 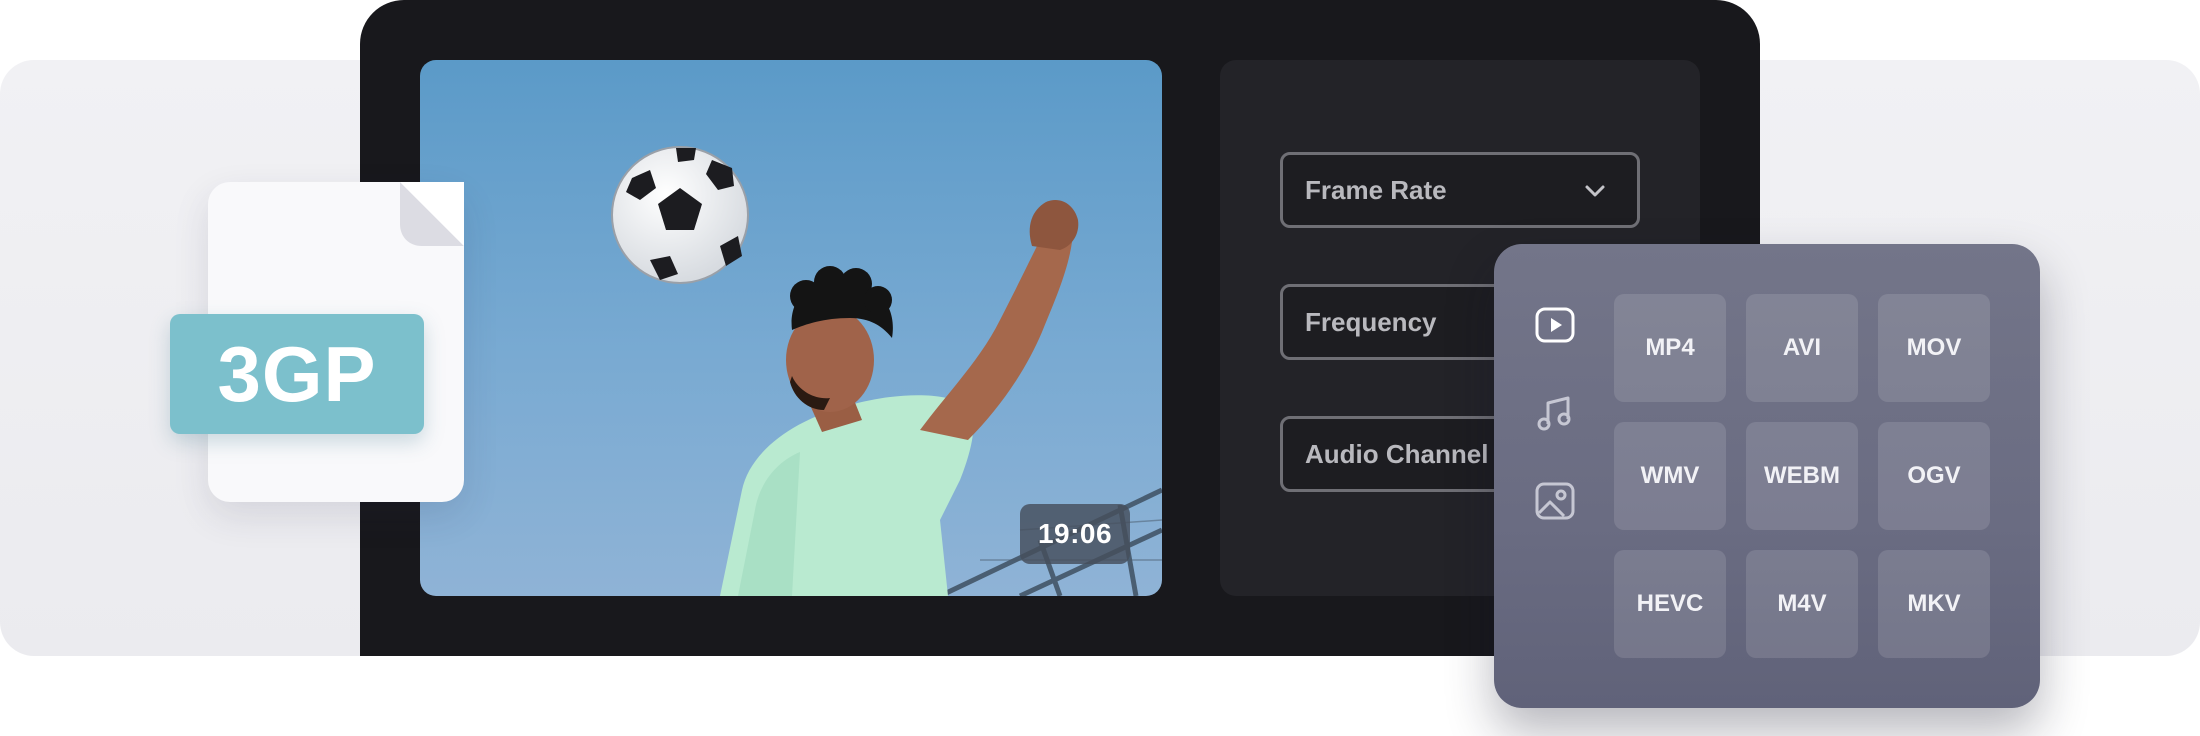 I want to click on format-option: HEVC, so click(x=1670, y=604).